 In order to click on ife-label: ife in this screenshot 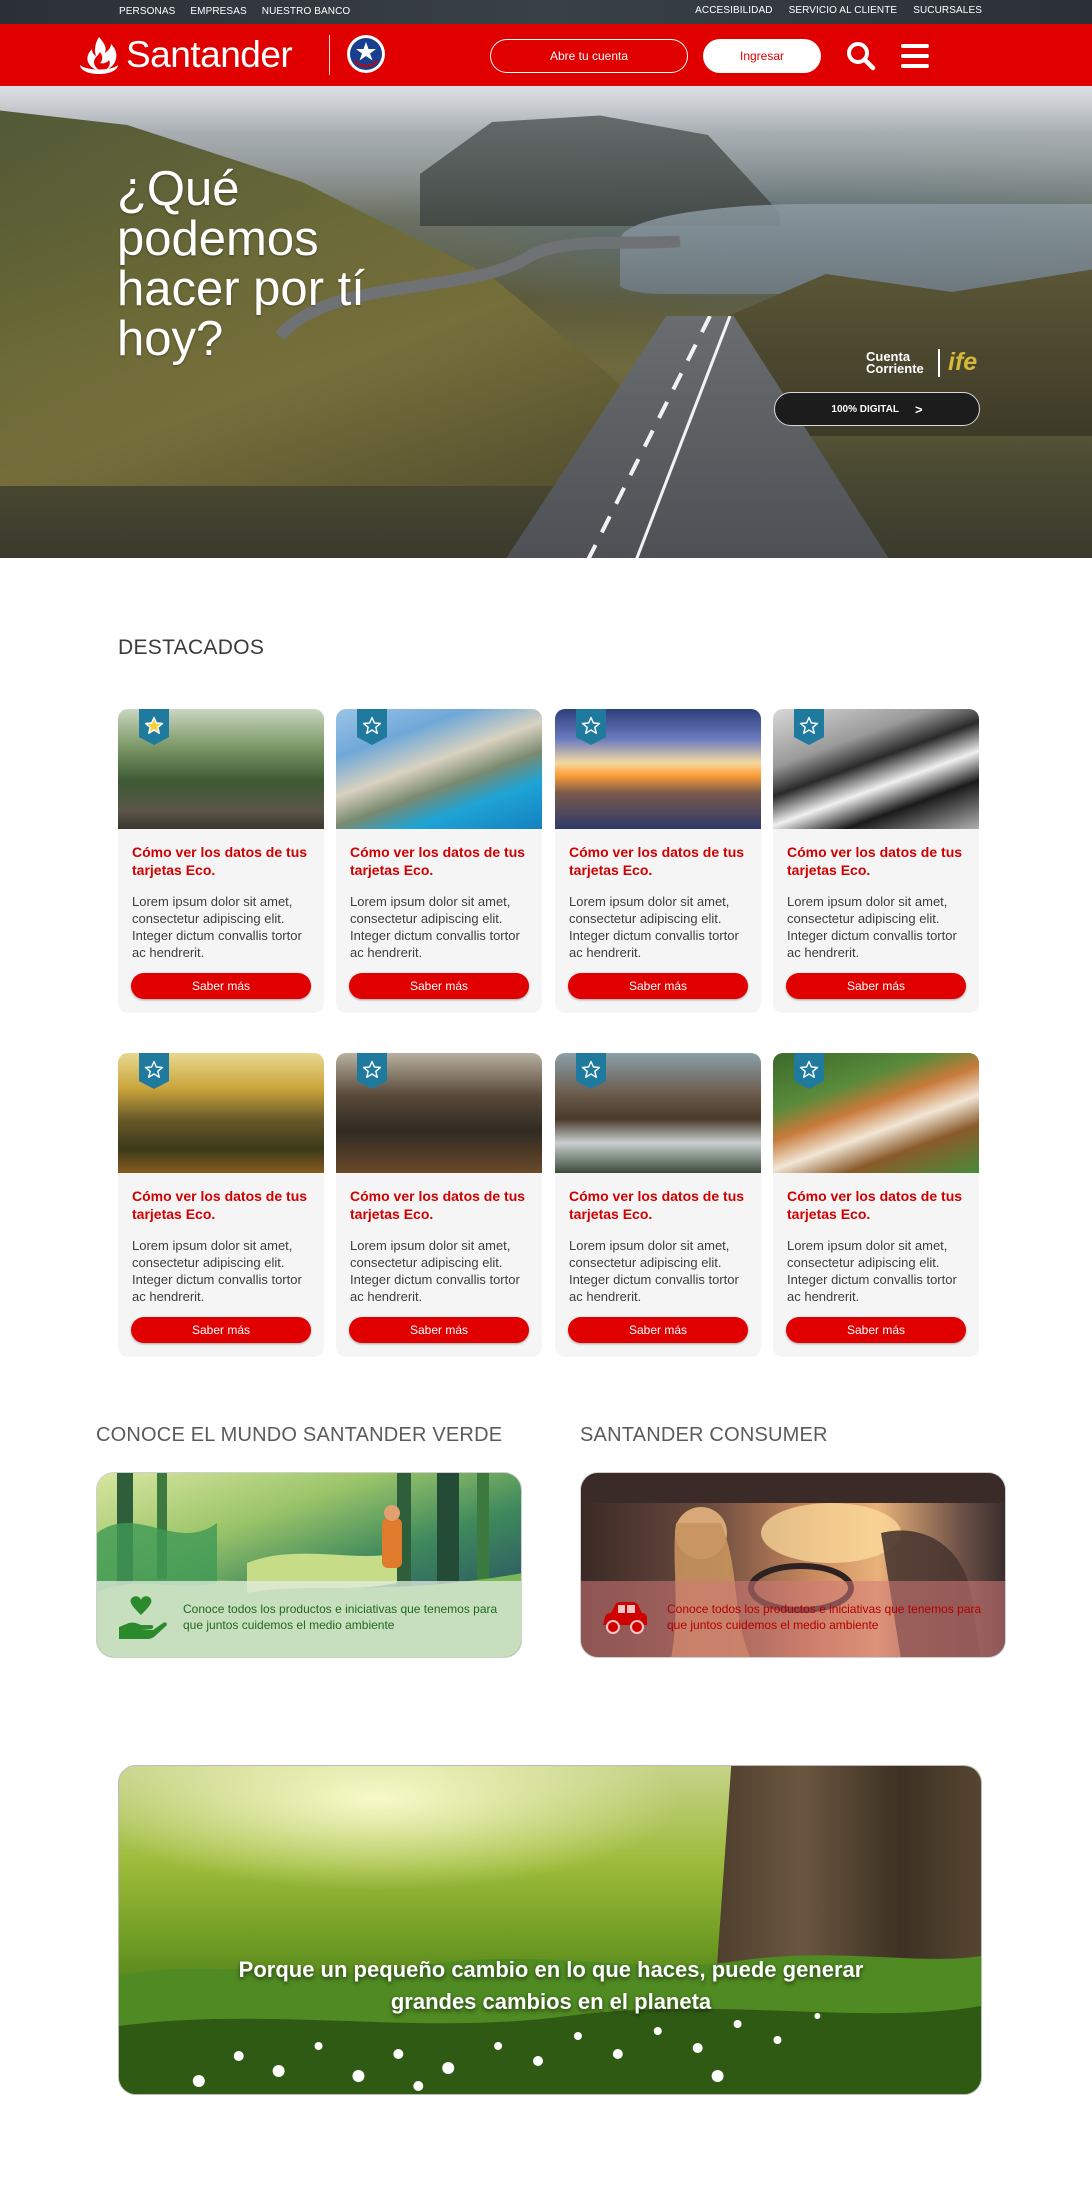, I will do `click(963, 362)`.